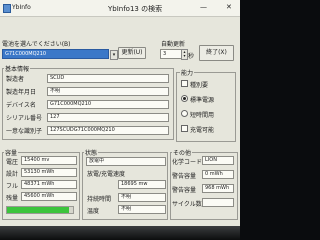  What do you see at coordinates (108, 91) in the screenshot?
I see `manufacture-date-field: 不明` at bounding box center [108, 91].